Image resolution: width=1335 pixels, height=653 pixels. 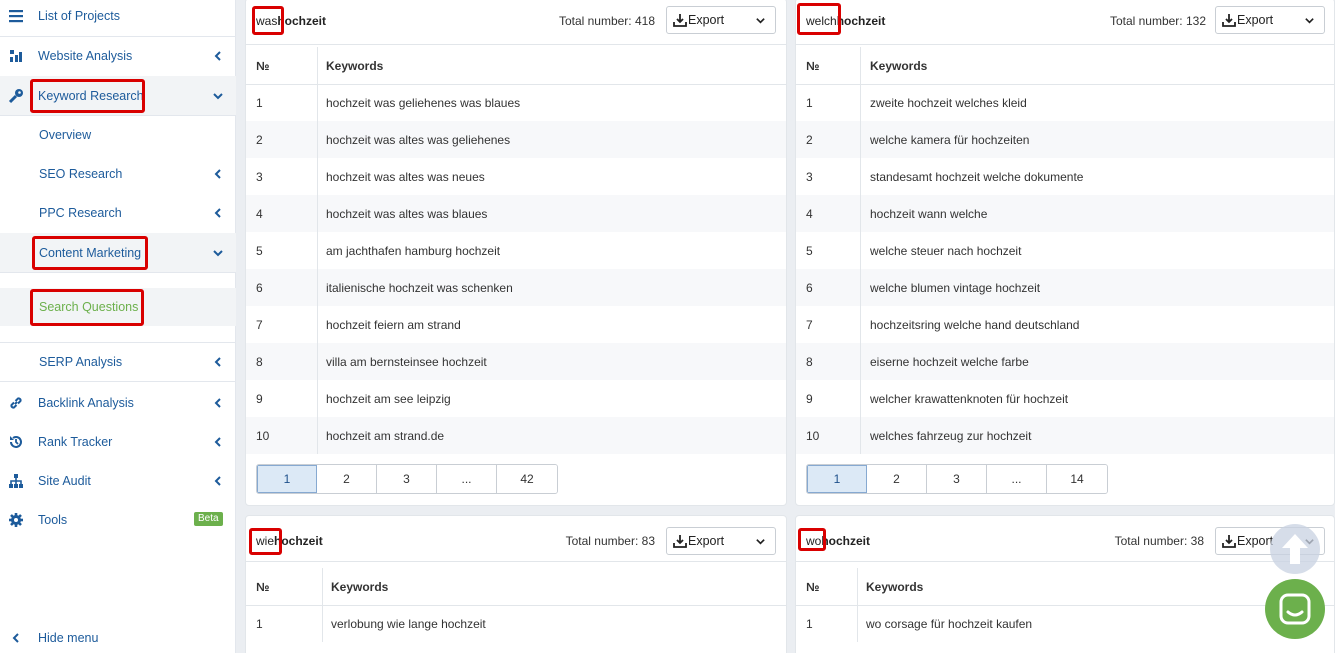 I want to click on table-row: 1 zweite hochzeit welches kleid, so click(x=1065, y=102).